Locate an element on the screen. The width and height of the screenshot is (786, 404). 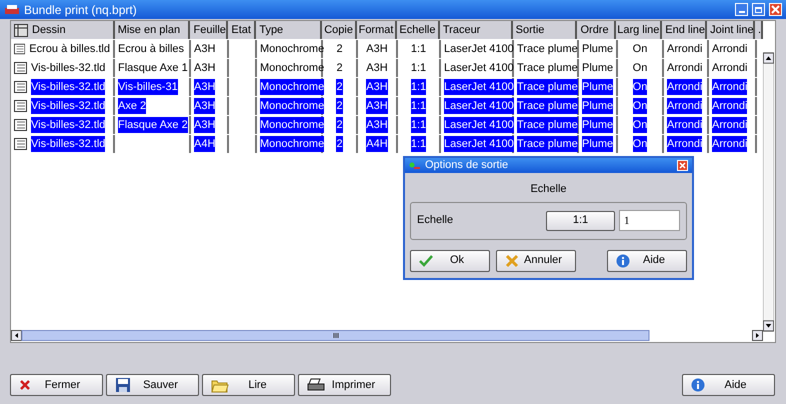
table-row: Vis-billes-32.tld Vis-billes-31 A3H Monochrome 2 A3H 1:1 LaserJet 4100 Trace plume Plume On Arrondi Arrondi is located at coordinates (387, 87).